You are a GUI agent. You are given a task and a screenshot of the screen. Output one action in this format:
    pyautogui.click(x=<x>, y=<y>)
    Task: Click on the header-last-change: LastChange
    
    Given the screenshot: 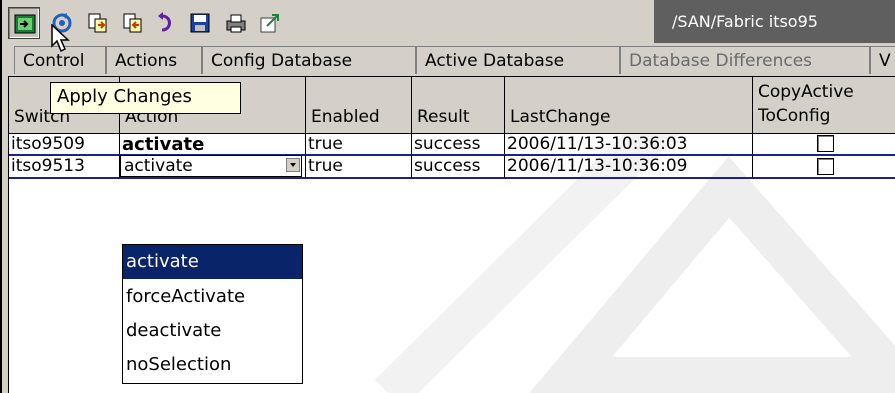 What is the action you would take?
    pyautogui.click(x=629, y=105)
    